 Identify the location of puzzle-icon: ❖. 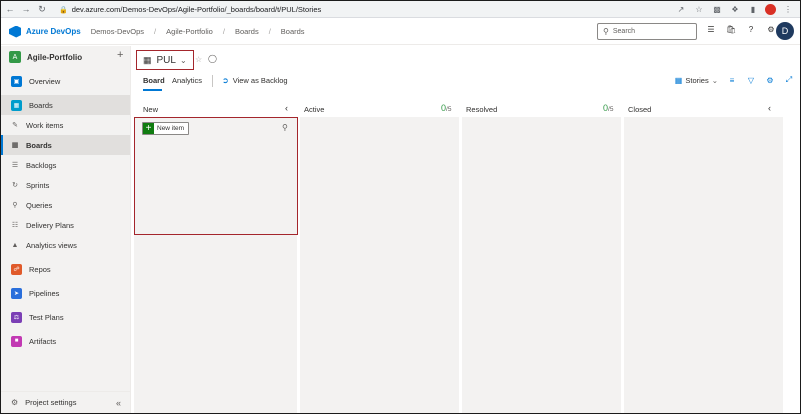
(735, 9).